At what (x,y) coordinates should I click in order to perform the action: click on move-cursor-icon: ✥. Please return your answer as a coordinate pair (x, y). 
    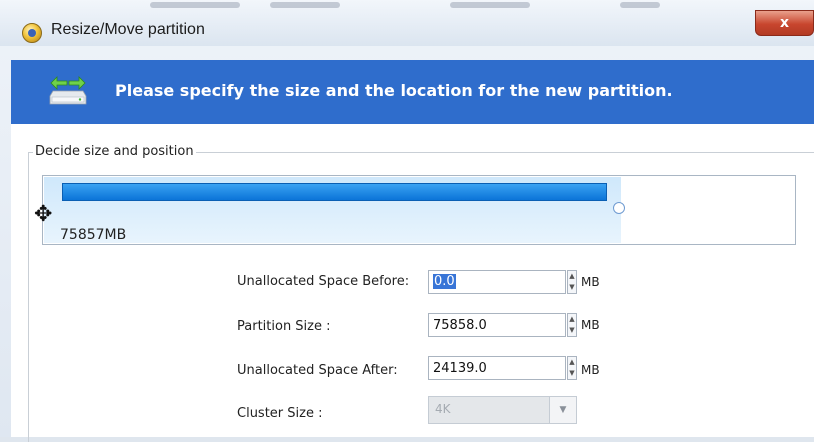
    Looking at the image, I should click on (43, 214).